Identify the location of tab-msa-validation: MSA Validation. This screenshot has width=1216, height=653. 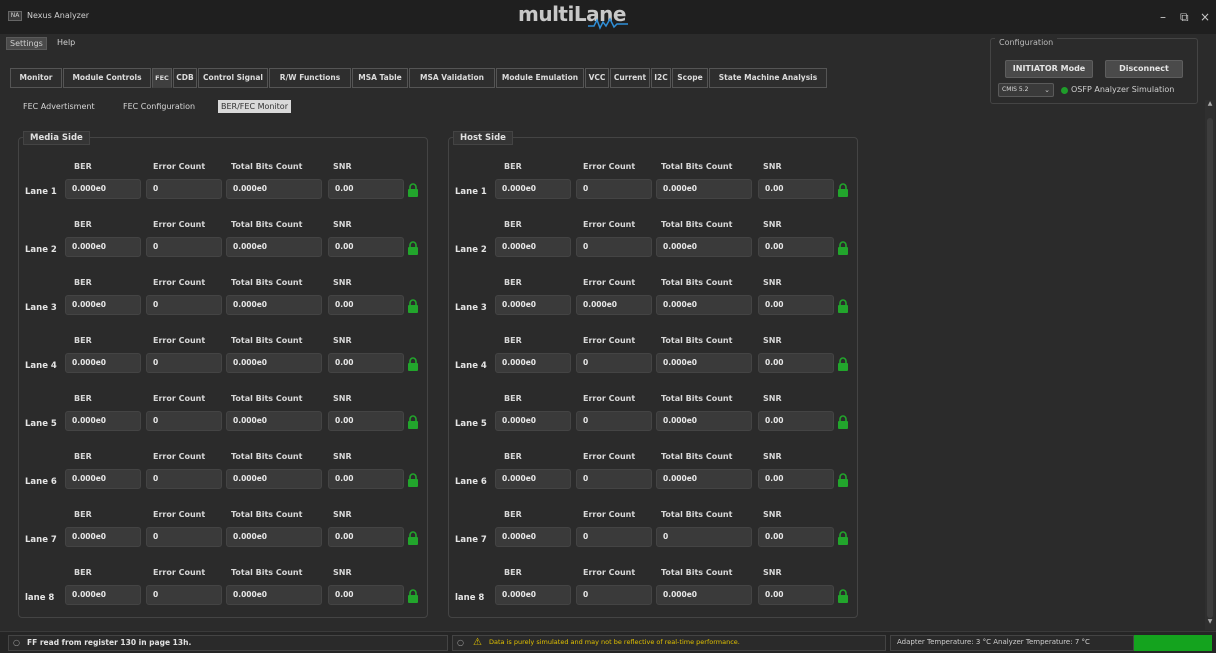
(452, 78).